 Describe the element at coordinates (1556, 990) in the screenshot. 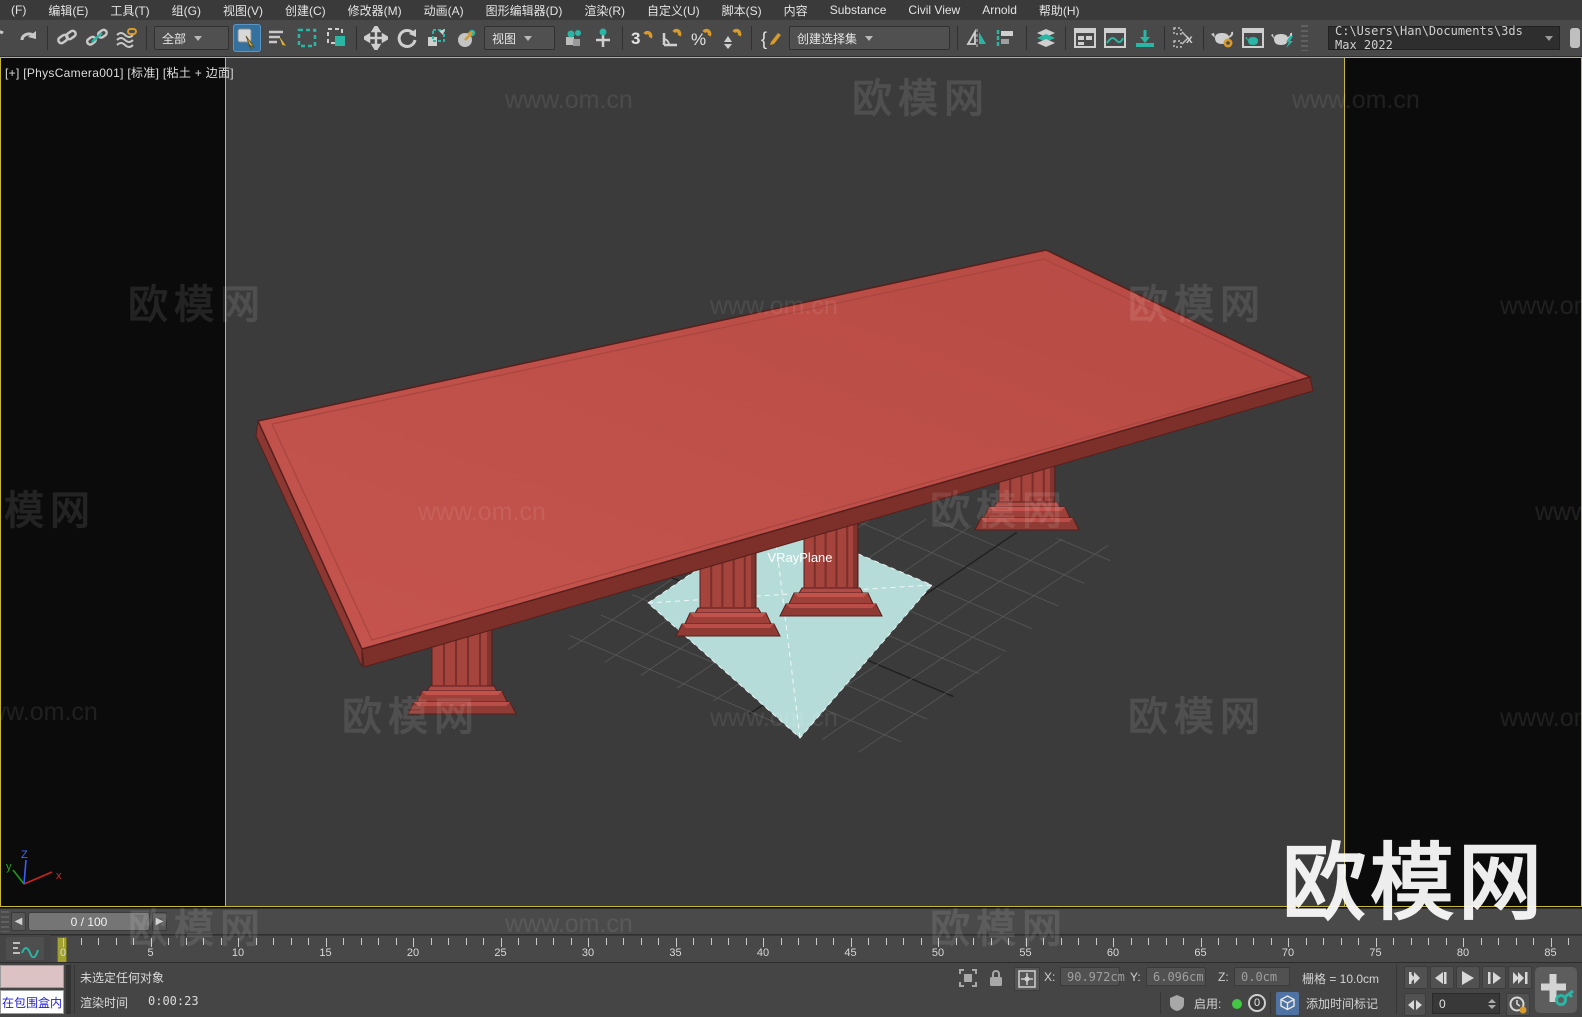

I see `create-key-button` at that location.